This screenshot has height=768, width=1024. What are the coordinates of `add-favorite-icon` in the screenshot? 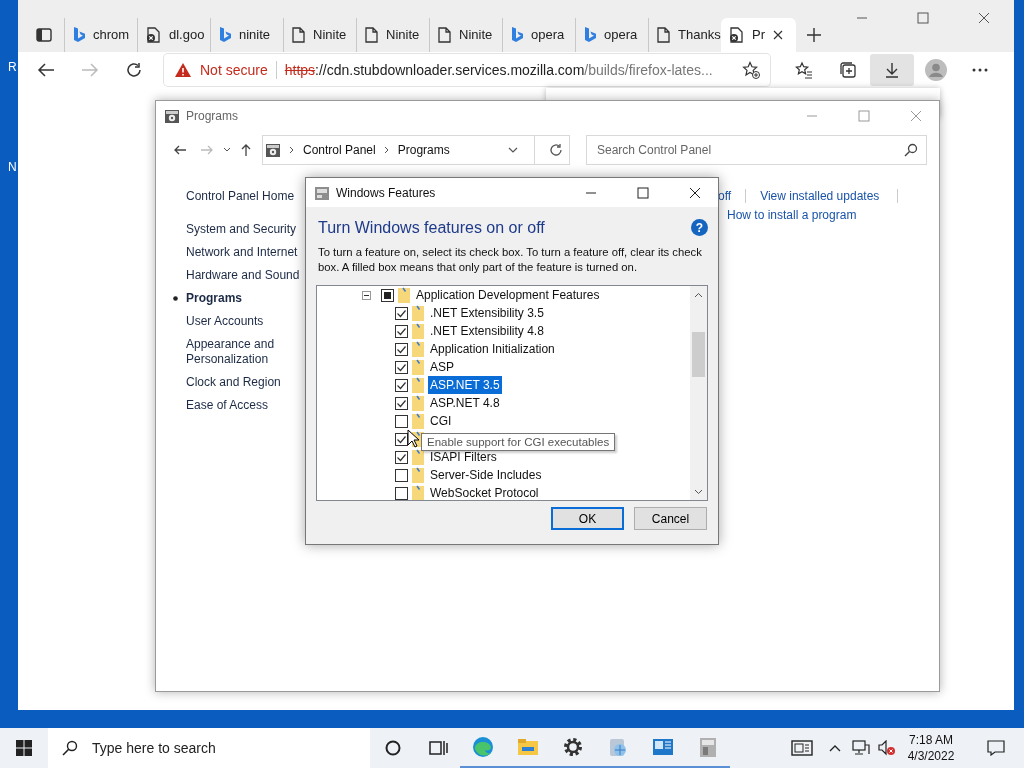 It's located at (751, 70).